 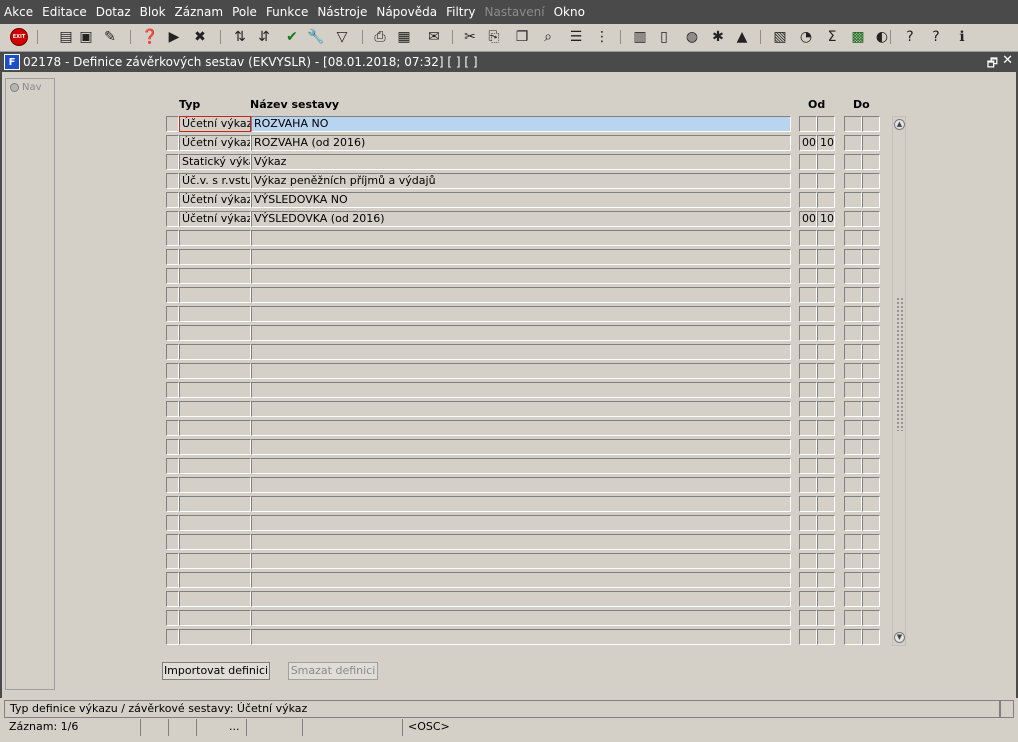 I want to click on close-window-button: ✕, so click(x=1007, y=60).